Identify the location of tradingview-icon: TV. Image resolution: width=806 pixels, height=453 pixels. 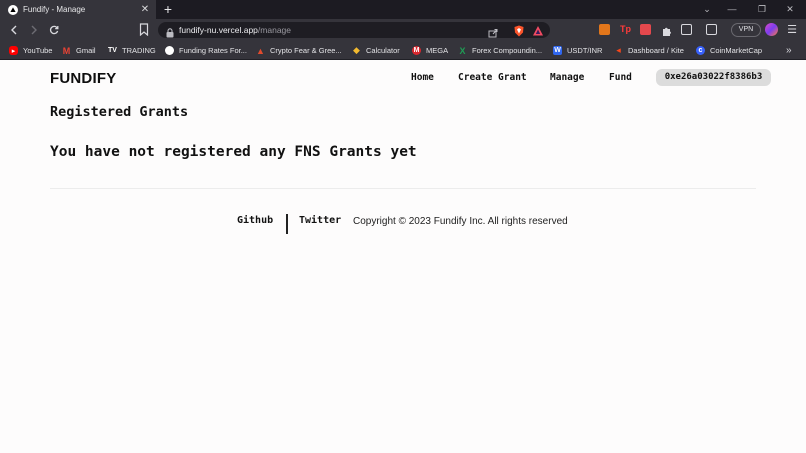
(112, 50).